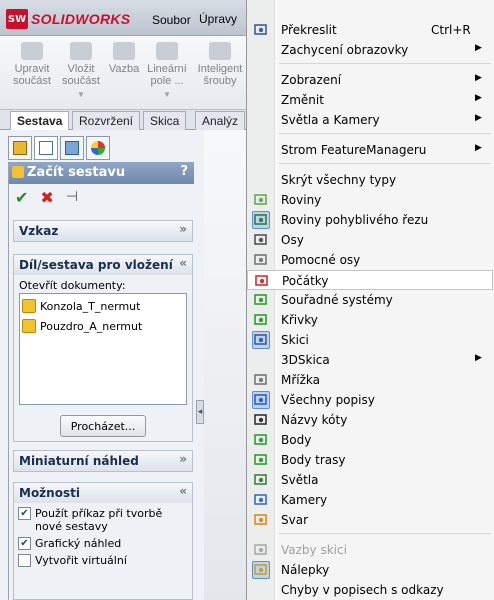 This screenshot has width=494, height=600. I want to click on configurationmanager-icon, so click(72, 148).